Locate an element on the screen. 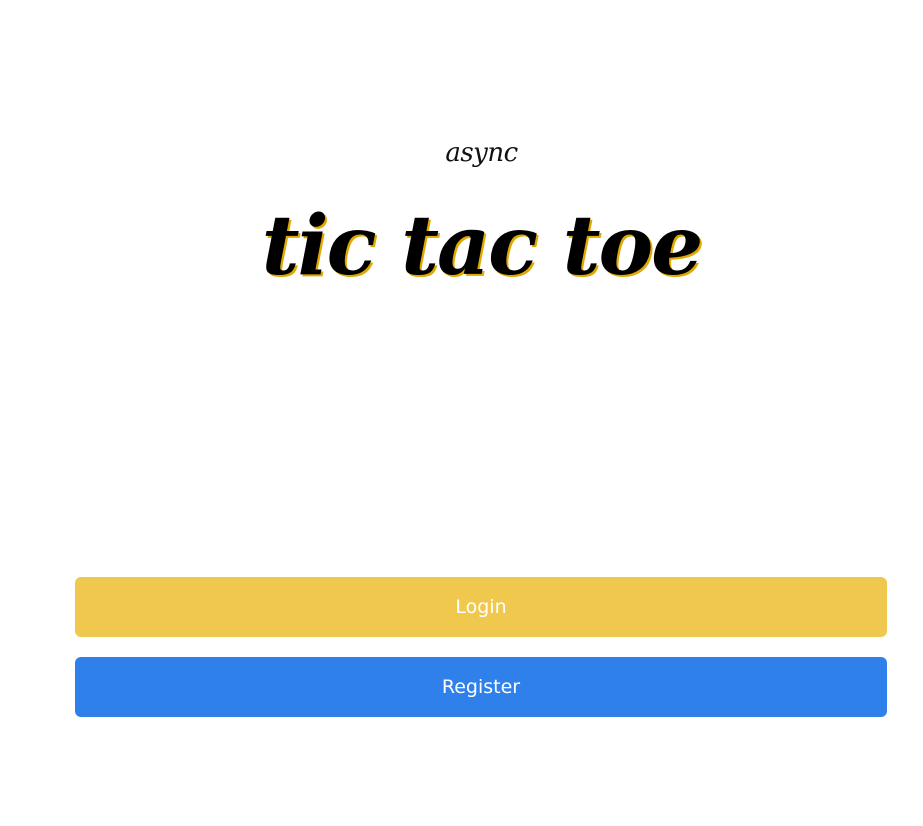 Image resolution: width=923 pixels, height=826 pixels. login-button: Login is located at coordinates (481, 607).